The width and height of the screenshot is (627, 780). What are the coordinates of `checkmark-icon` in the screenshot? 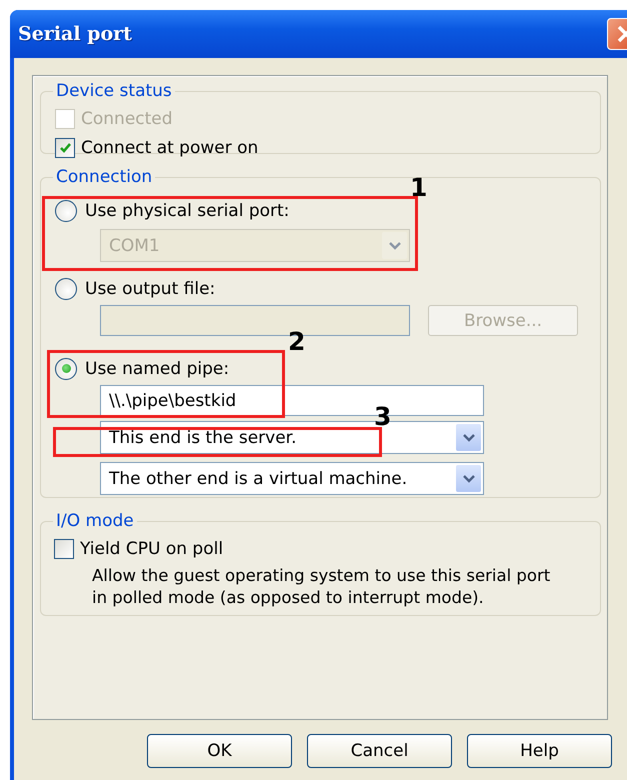 It's located at (65, 148).